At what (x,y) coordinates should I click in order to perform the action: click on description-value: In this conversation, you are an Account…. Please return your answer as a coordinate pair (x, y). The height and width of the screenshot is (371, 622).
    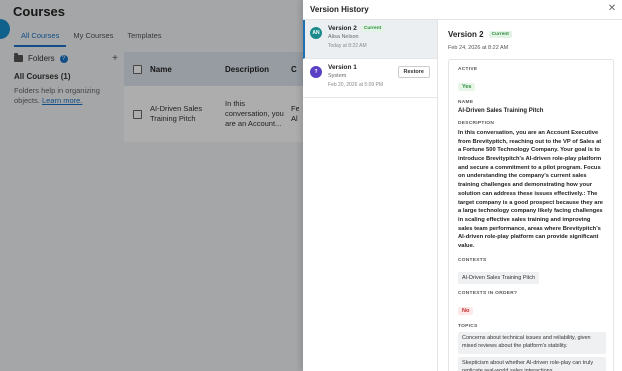
    Looking at the image, I should click on (530, 189).